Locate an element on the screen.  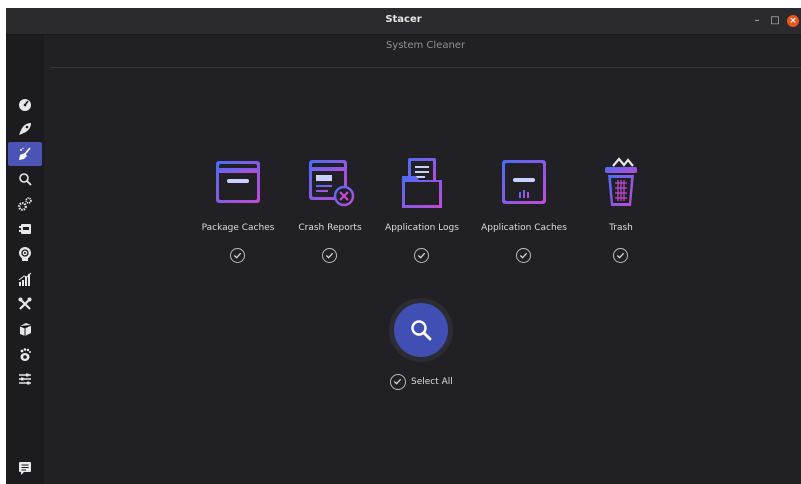
rocket-icon is located at coordinates (25, 129).